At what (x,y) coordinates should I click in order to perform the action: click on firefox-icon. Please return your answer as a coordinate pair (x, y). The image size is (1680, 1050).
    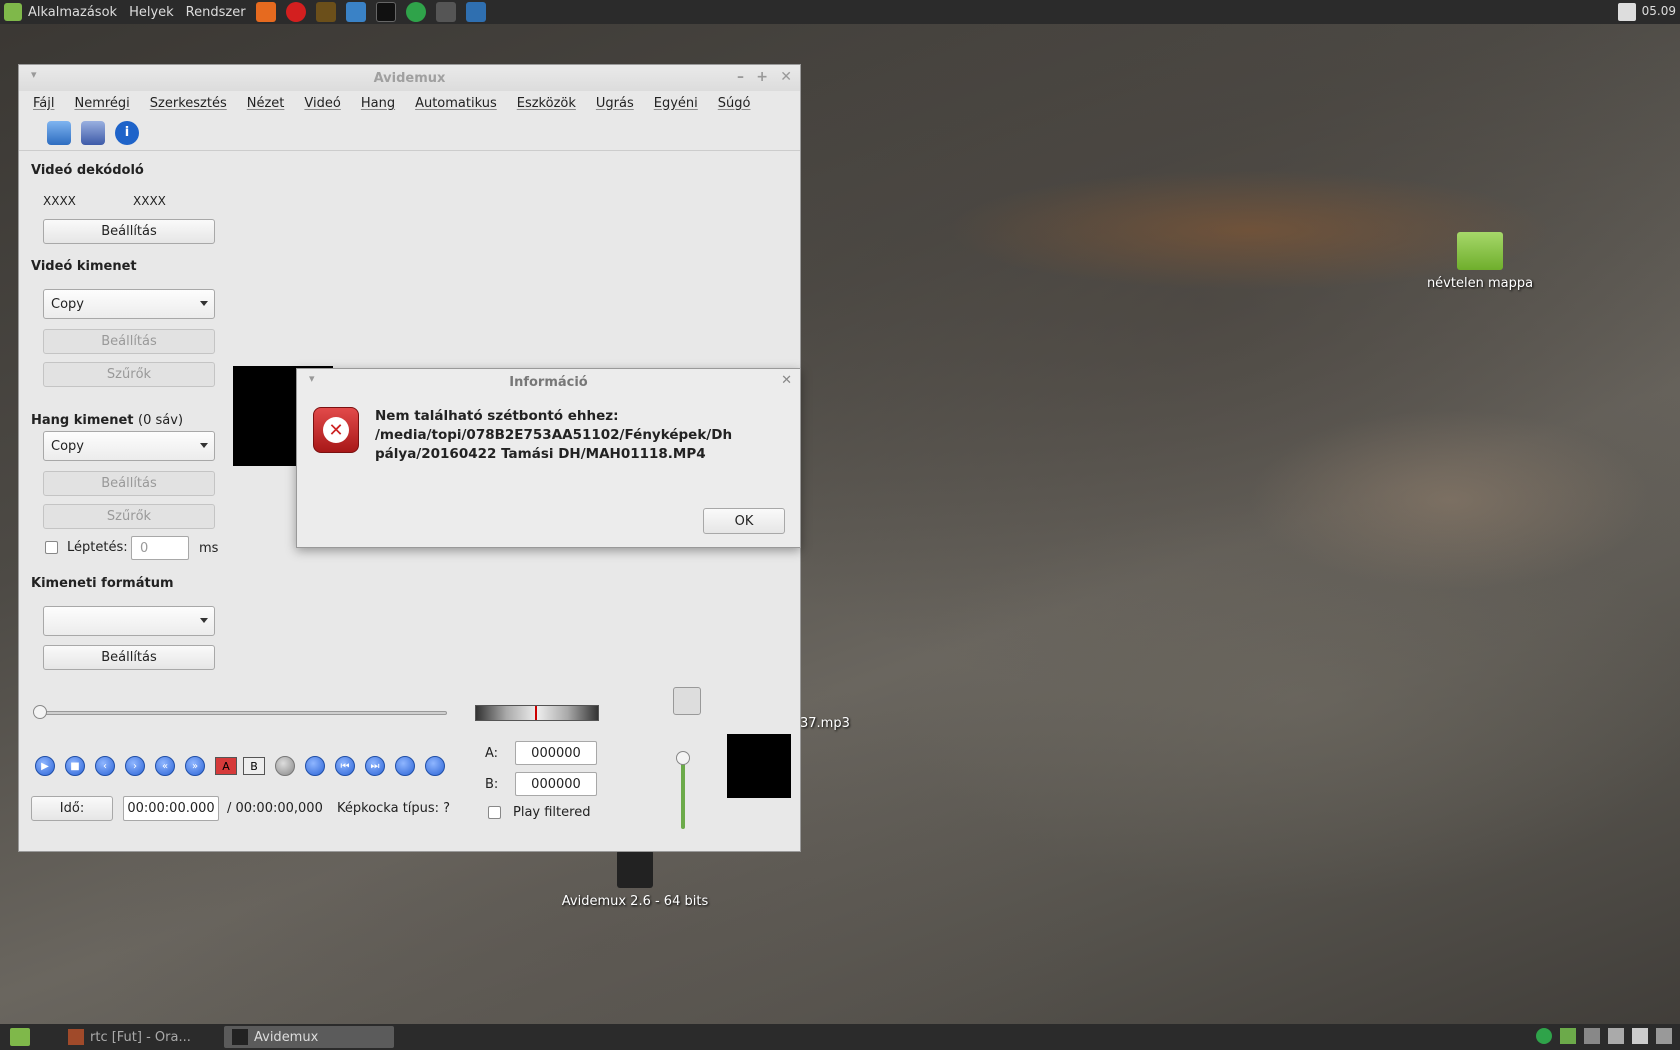
    Looking at the image, I should click on (265, 12).